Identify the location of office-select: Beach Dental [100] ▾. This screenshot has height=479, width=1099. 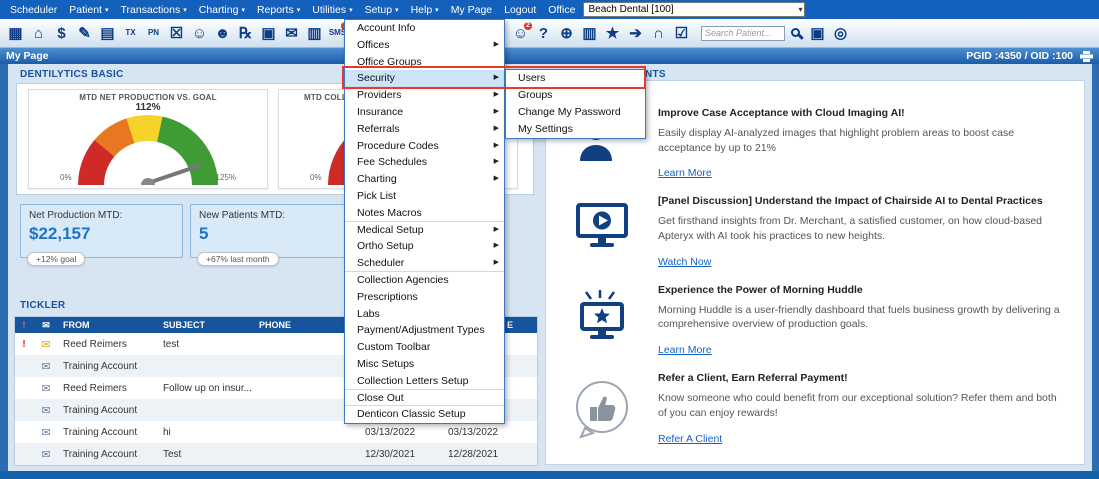
(694, 9).